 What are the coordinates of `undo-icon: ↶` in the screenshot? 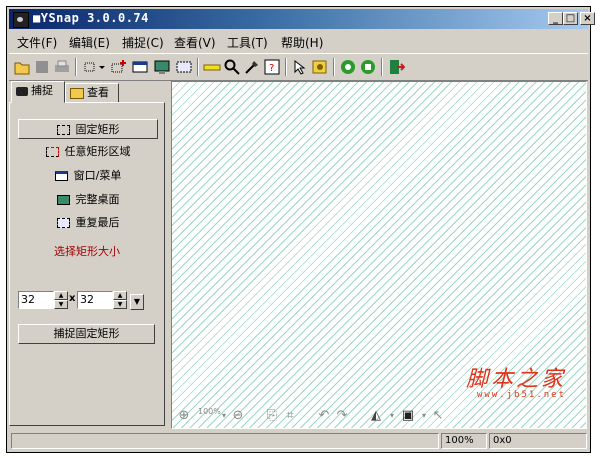 It's located at (324, 416).